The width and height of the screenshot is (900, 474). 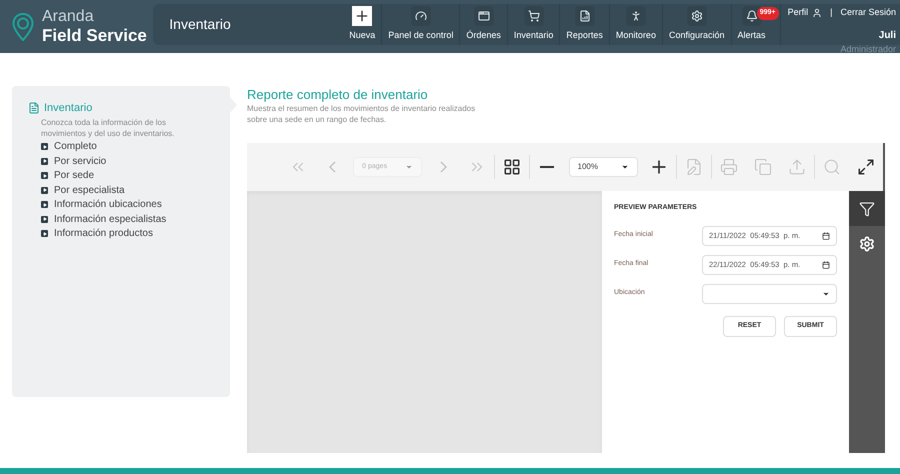 I want to click on location-select, so click(x=769, y=294).